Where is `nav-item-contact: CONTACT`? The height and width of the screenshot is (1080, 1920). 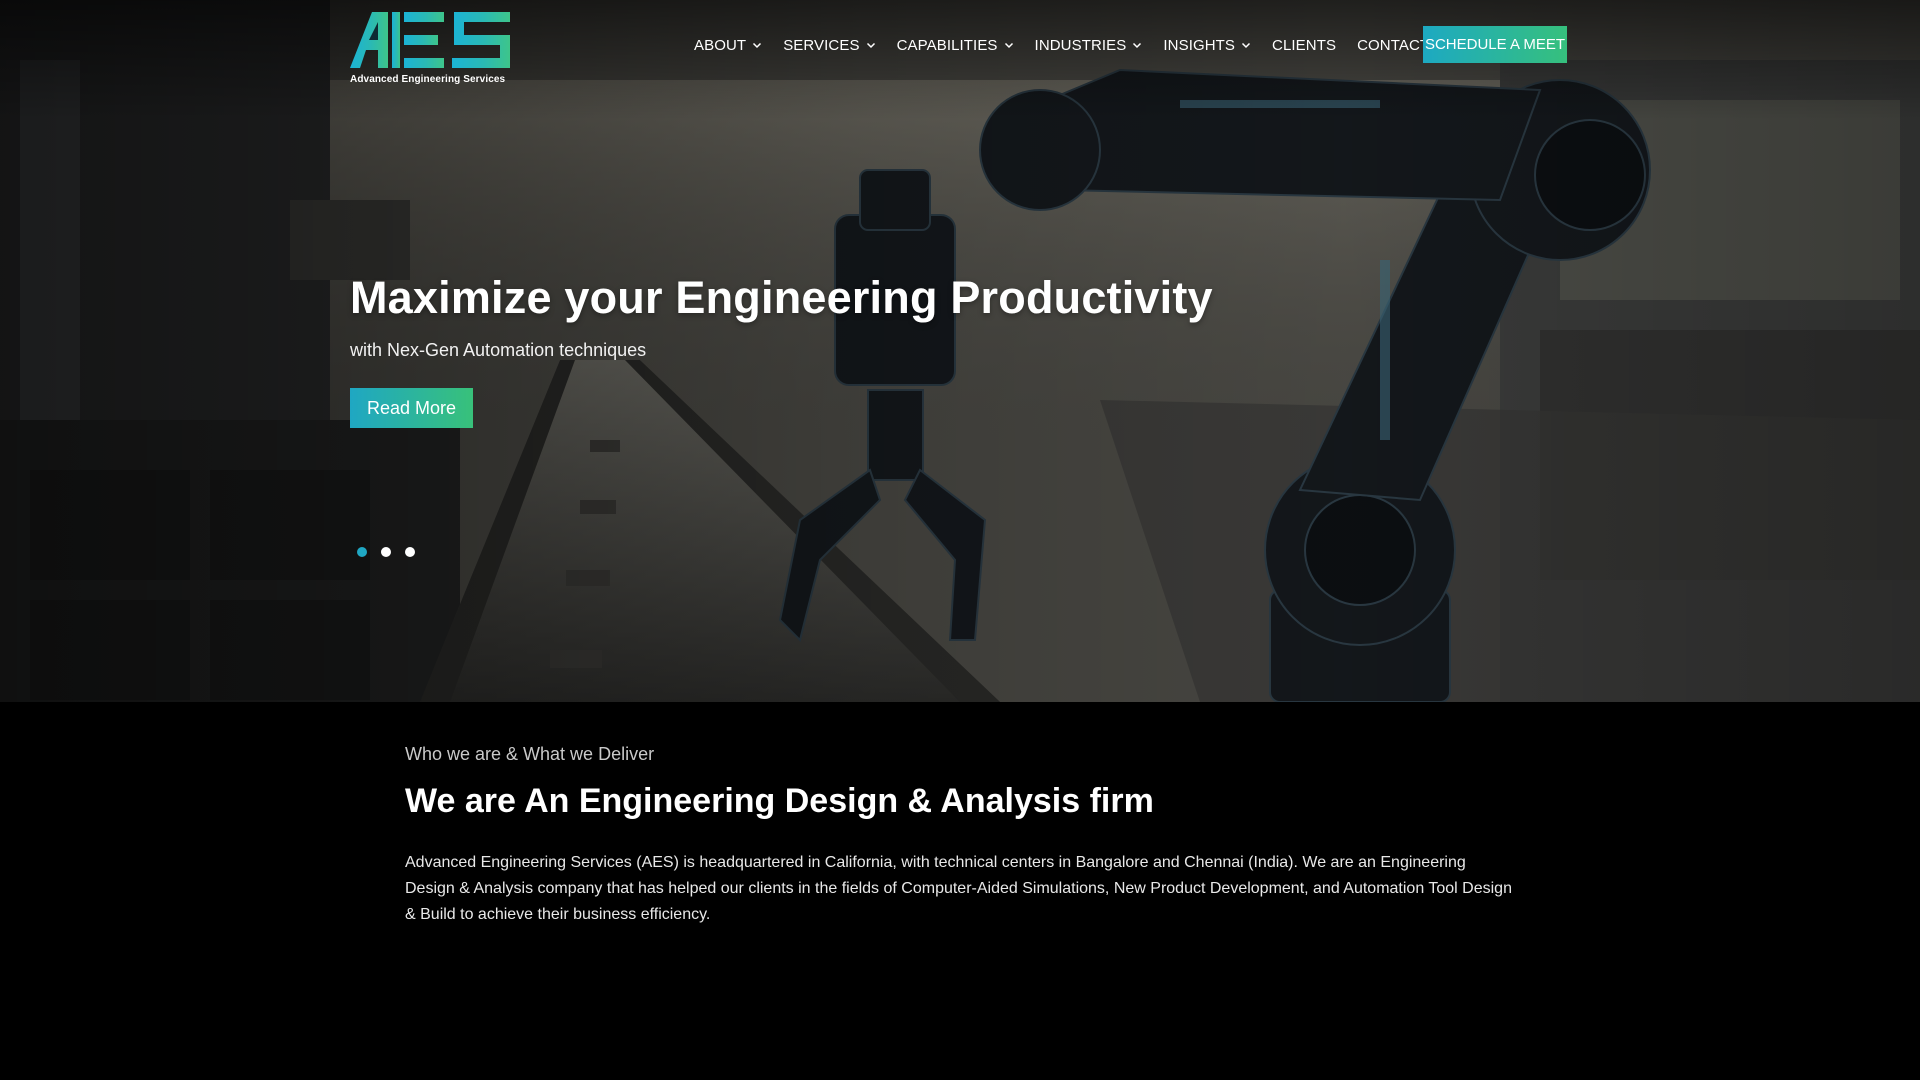
nav-item-contact: CONTACT is located at coordinates (1393, 45).